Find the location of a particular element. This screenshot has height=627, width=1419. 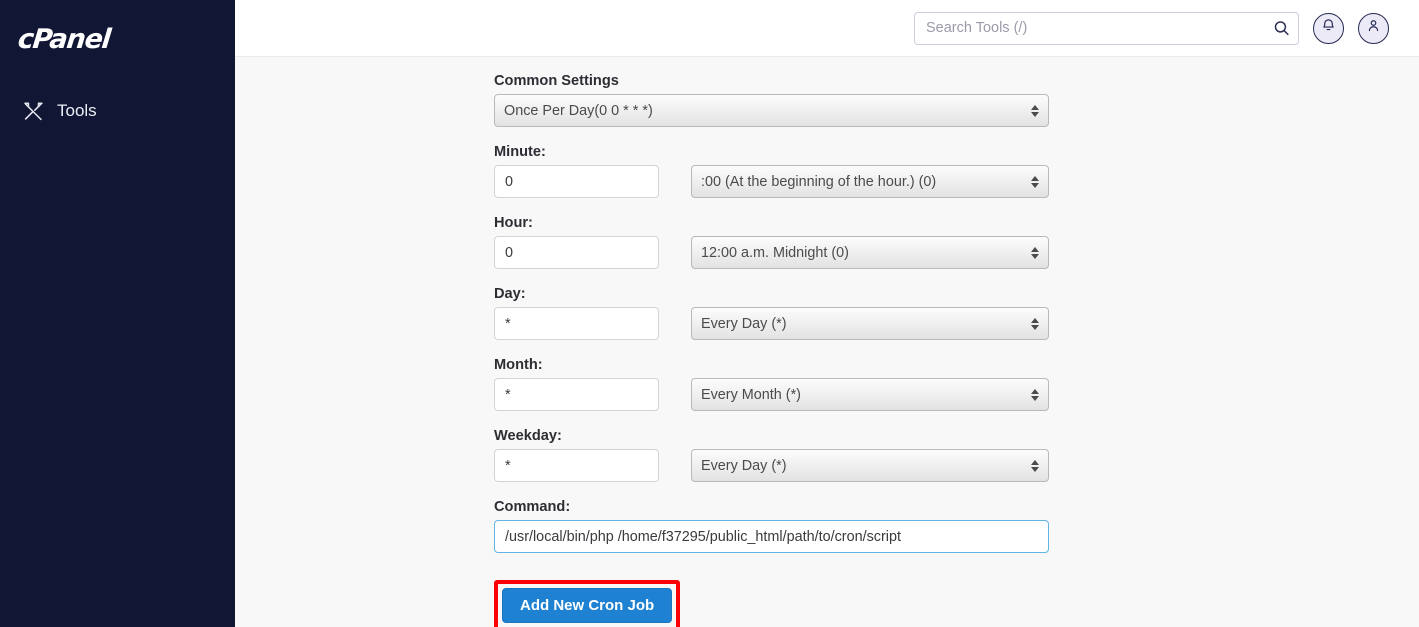

bell-icon is located at coordinates (1328, 28).